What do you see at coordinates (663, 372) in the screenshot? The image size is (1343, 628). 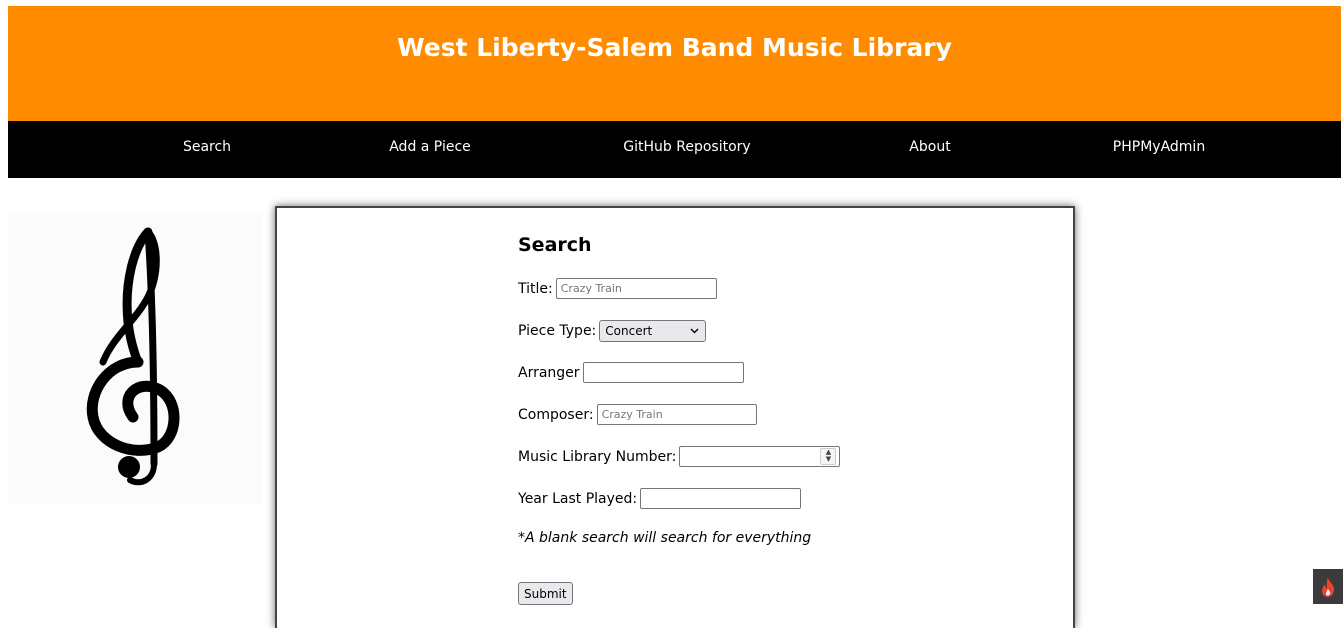 I see `arranger-input` at bounding box center [663, 372].